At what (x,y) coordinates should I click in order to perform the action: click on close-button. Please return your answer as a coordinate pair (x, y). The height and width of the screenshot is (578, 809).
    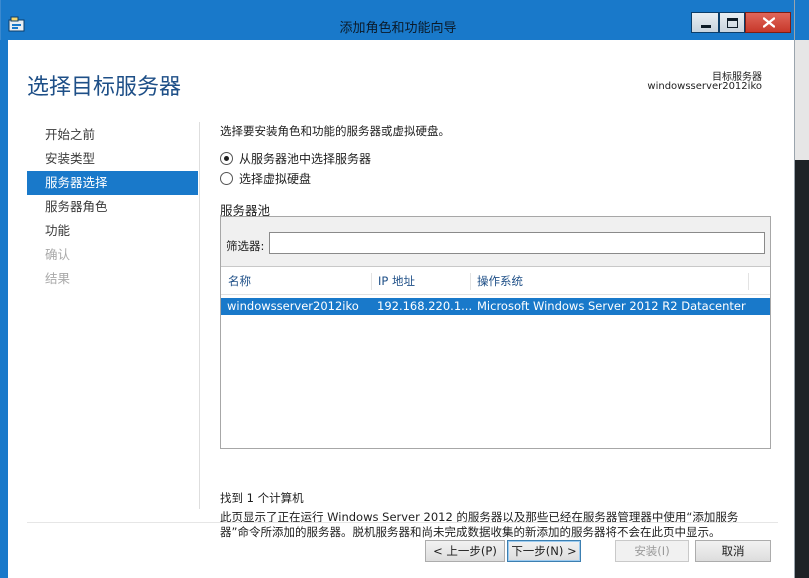
    Looking at the image, I should click on (768, 22).